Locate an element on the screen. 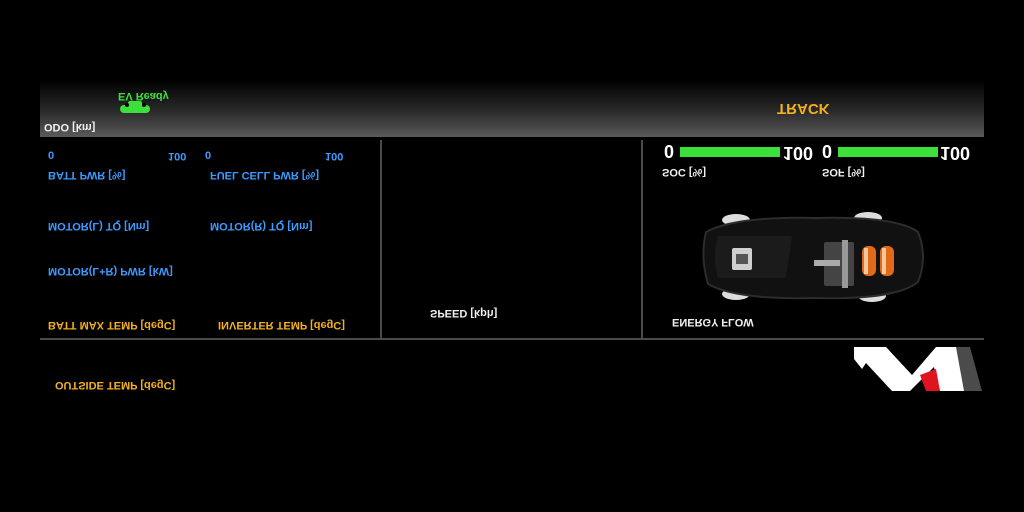 The height and width of the screenshot is (512, 1024). motor-l-tq-label: MOTOR(L) TQ [Nm] is located at coordinates (99, 226).